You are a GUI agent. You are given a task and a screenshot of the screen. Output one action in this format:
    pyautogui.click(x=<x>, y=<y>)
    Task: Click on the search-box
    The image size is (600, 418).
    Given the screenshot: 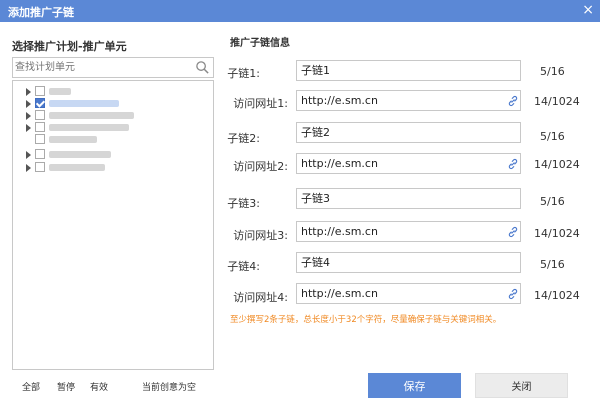 What is the action you would take?
    pyautogui.click(x=113, y=67)
    